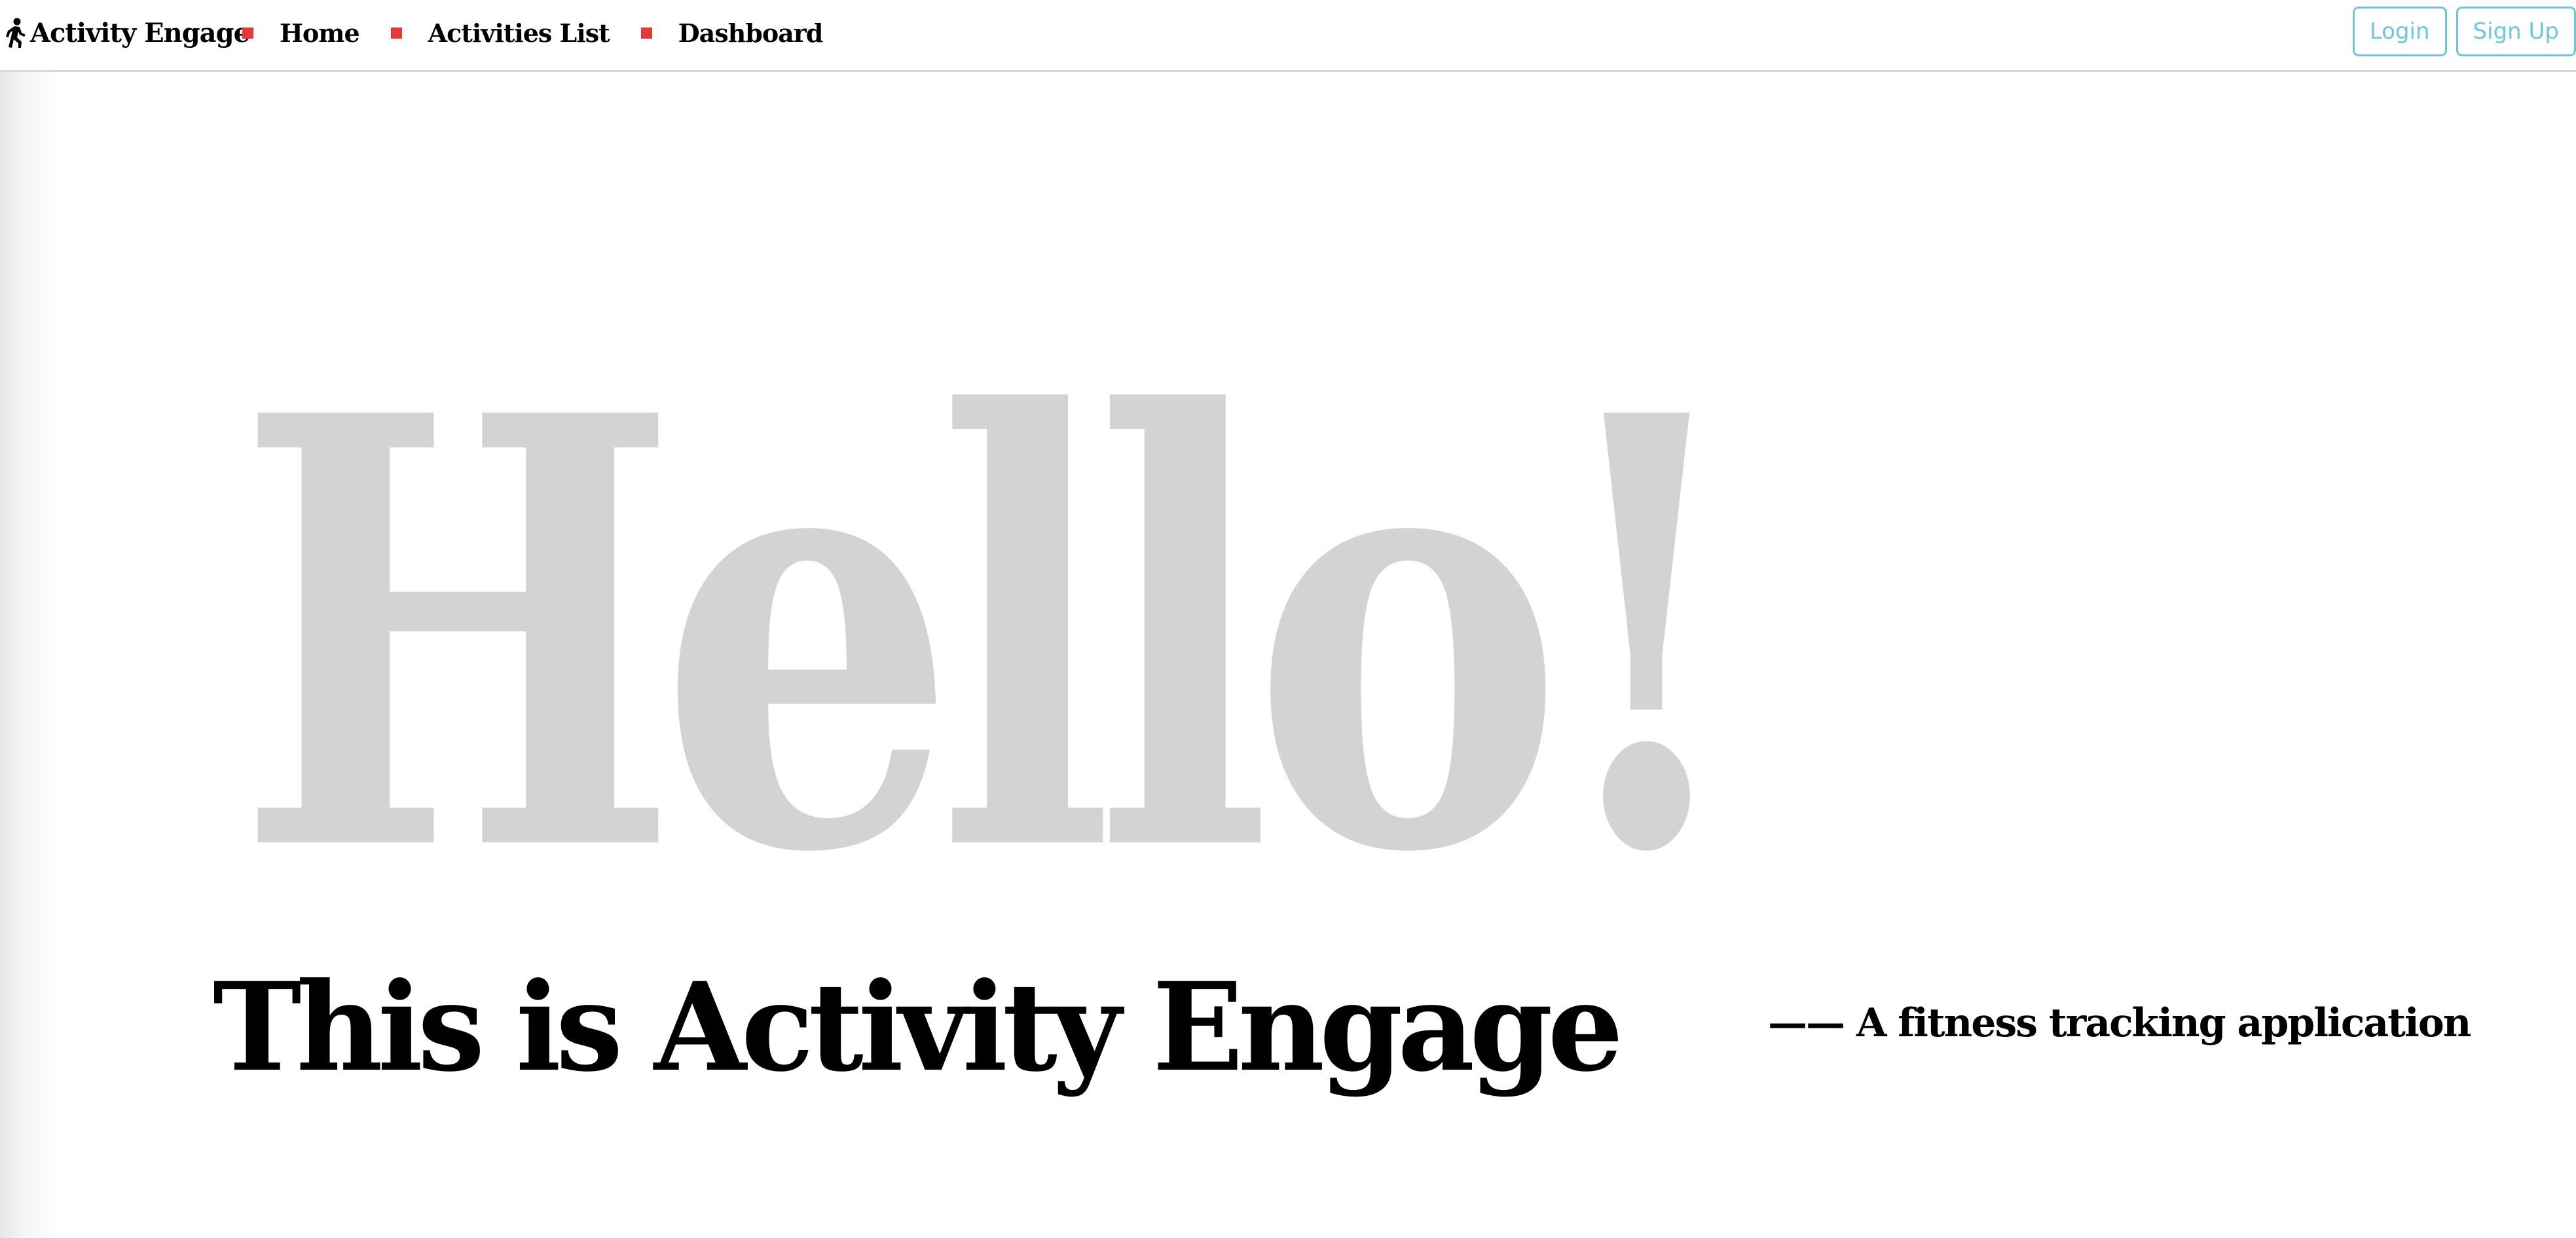 Image resolution: width=2576 pixels, height=1238 pixels. What do you see at coordinates (519, 33) in the screenshot?
I see `nav-item-label: Activities List` at bounding box center [519, 33].